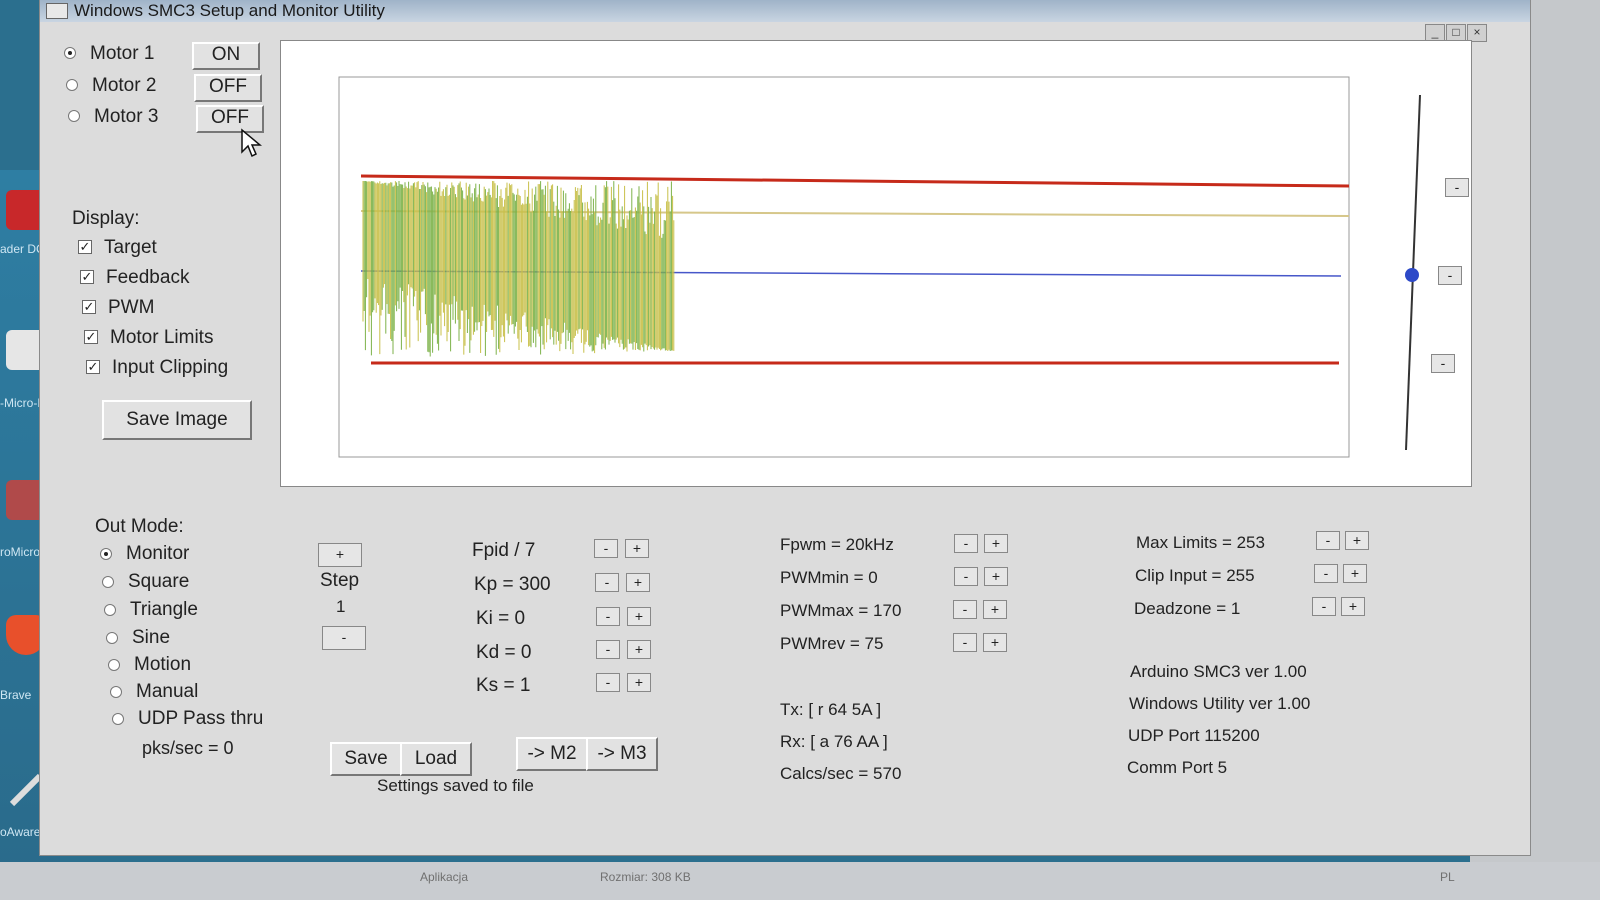 This screenshot has height=900, width=1600. I want to click on square-label: Square, so click(159, 581).